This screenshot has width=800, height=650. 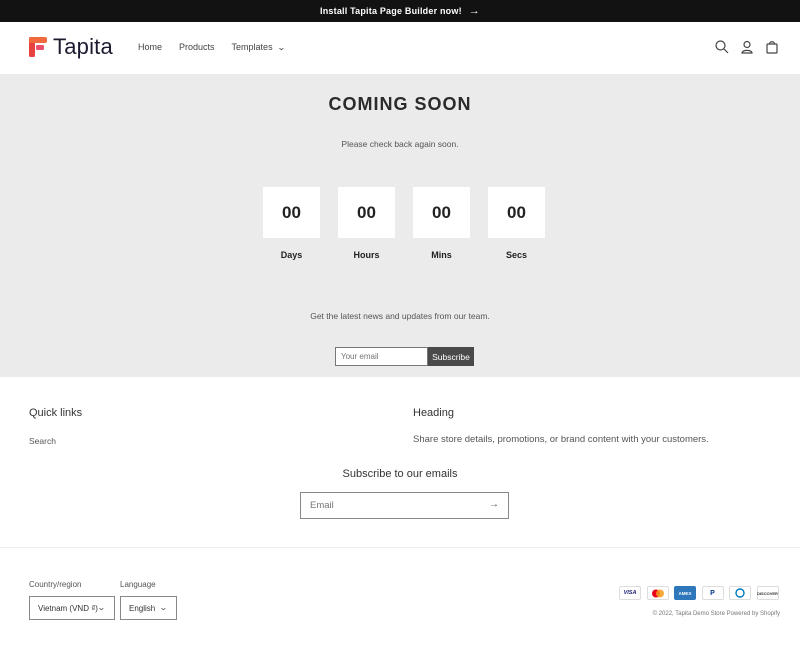 I want to click on timer-days: 00 Days, so click(x=291, y=223).